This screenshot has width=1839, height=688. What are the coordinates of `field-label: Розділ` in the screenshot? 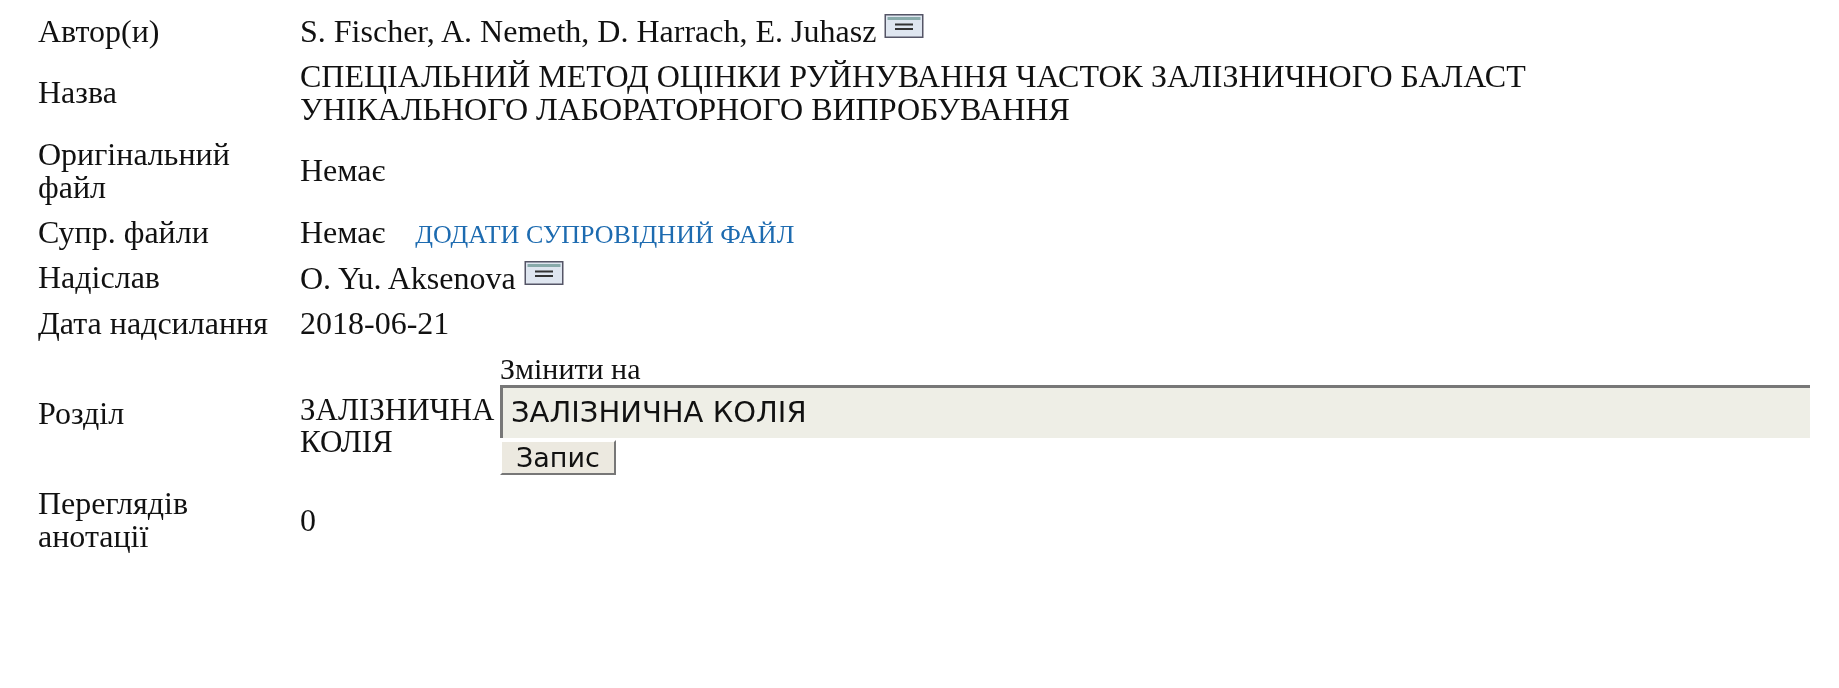 It's located at (82, 413).